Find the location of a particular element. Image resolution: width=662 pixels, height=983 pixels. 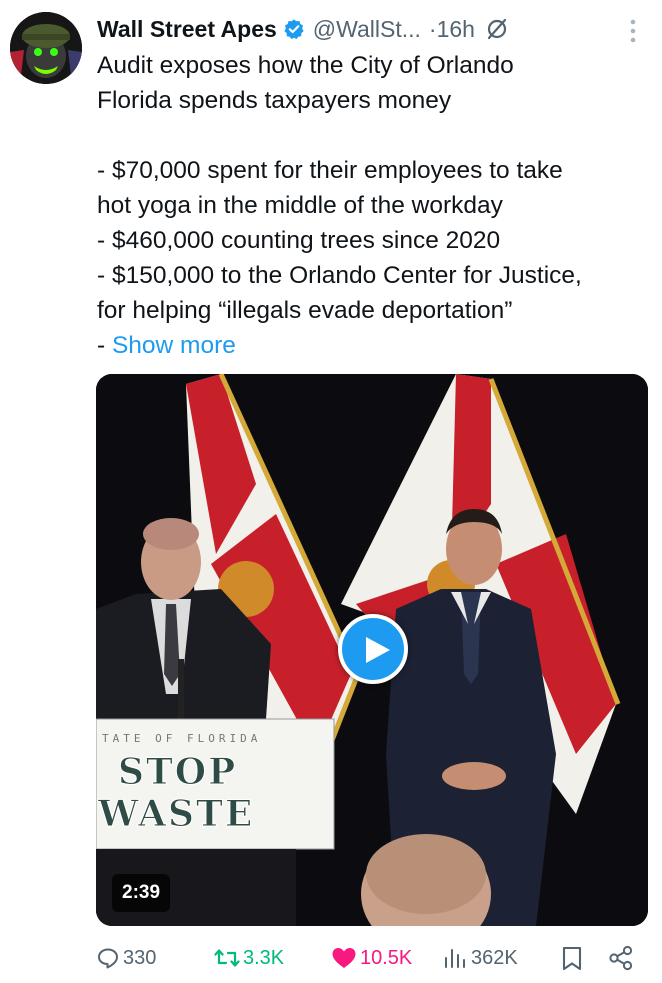

tweet-line: - $460,000 counting trees since 2020 is located at coordinates (299, 240).